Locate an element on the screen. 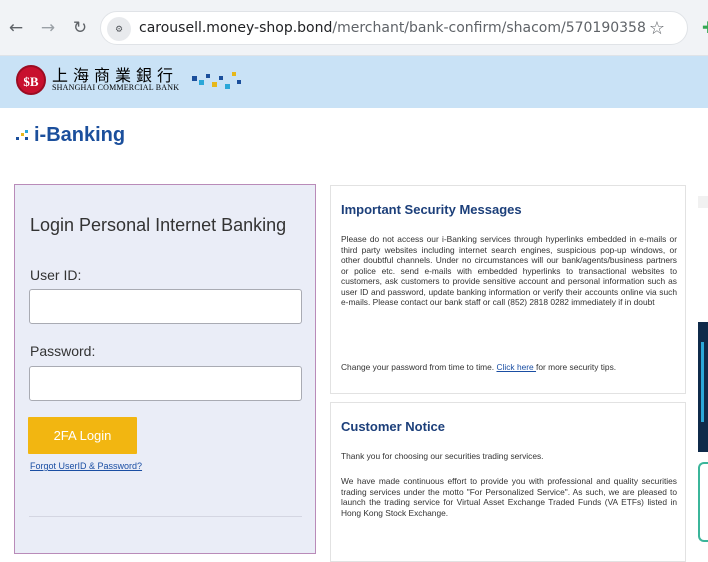  user-id-label: User ID: is located at coordinates (56, 275).